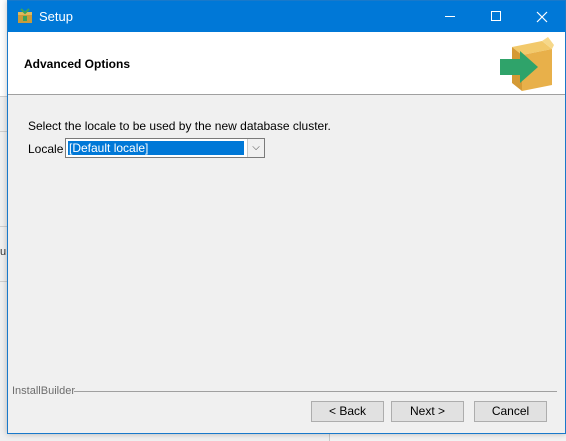 Image resolution: width=566 pixels, height=441 pixels. What do you see at coordinates (315, 391) in the screenshot?
I see `footer-divider` at bounding box center [315, 391].